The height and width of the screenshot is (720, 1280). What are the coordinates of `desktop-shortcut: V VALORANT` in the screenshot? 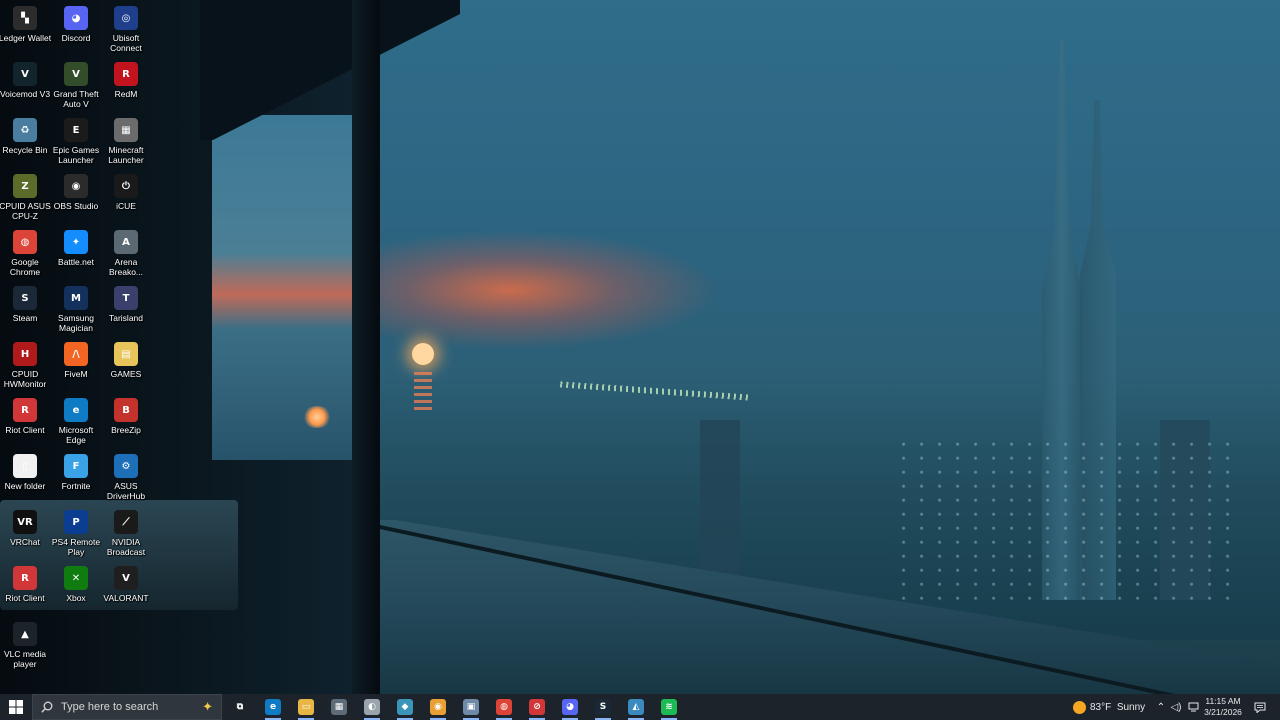 It's located at (126, 589).